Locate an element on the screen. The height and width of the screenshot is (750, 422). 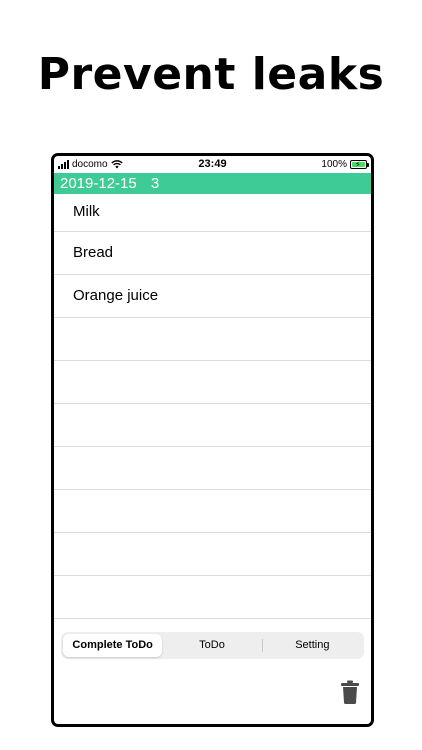
list-item: Bread is located at coordinates (212, 253).